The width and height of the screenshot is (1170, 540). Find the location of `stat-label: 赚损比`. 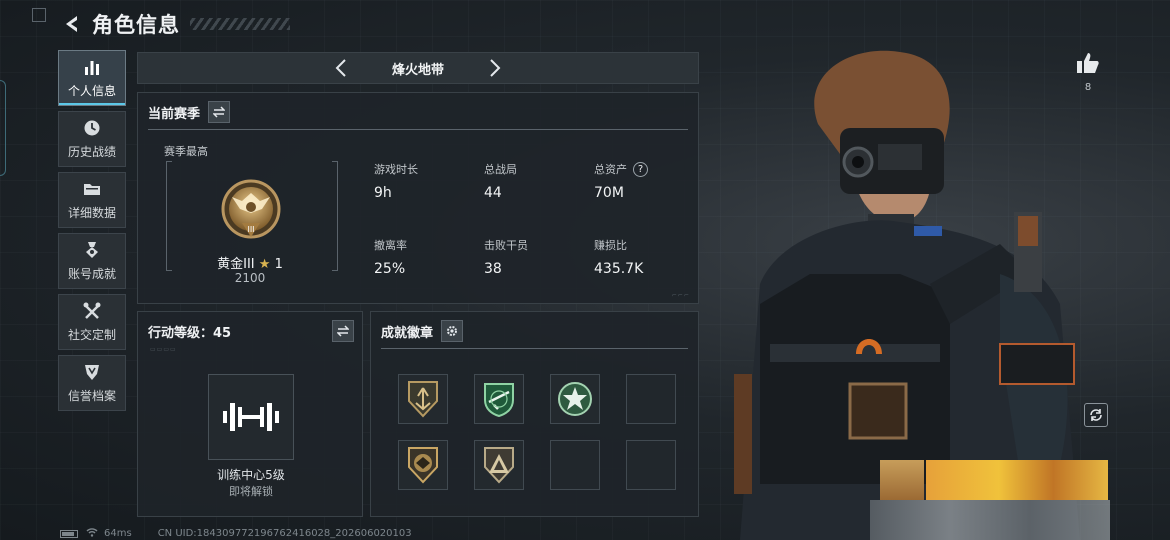

stat-label: 赚损比 is located at coordinates (610, 245).